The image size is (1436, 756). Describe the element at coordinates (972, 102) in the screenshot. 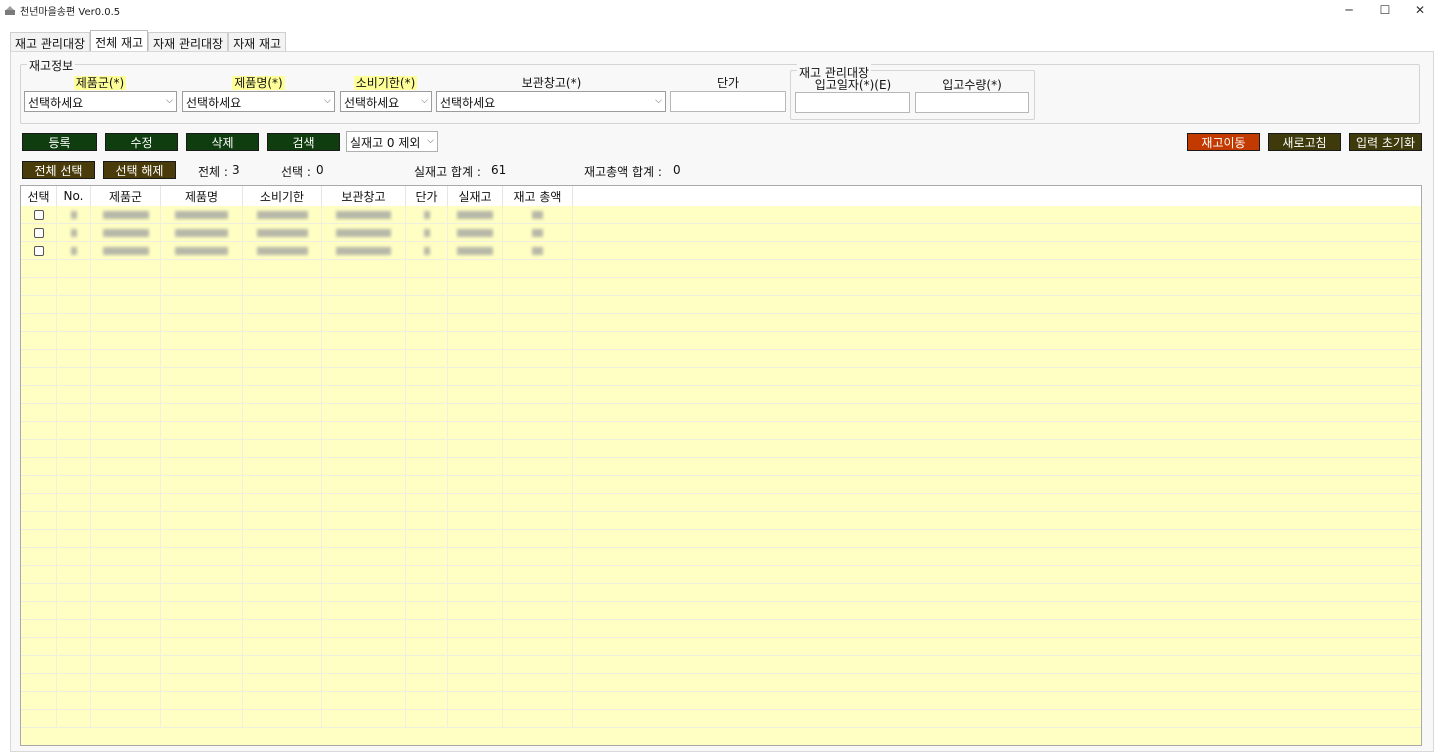

I see `receipt-qty-input` at that location.